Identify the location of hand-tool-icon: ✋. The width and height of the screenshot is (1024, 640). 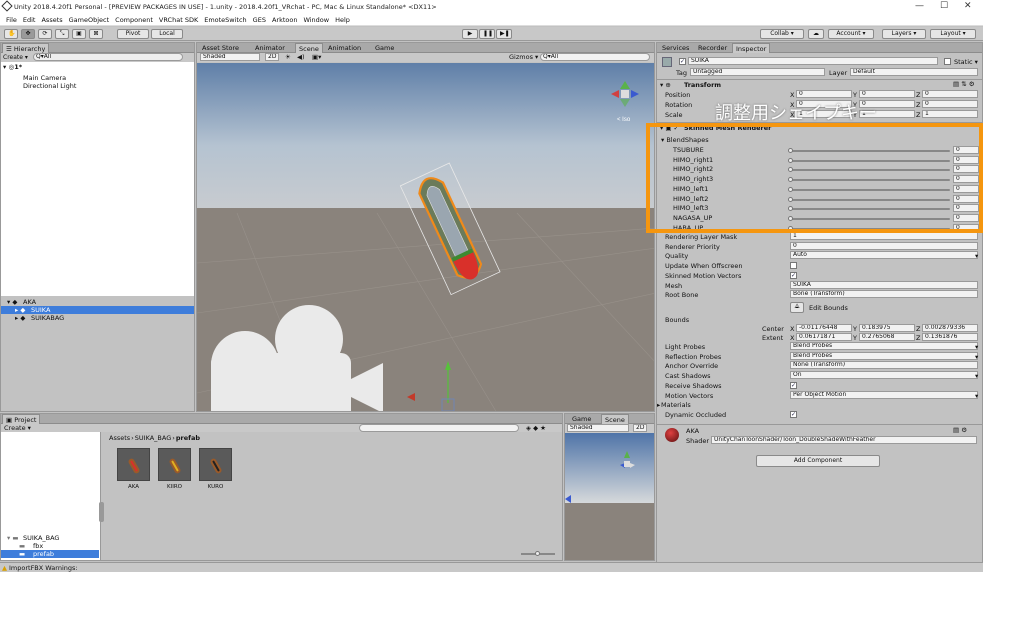
(11, 34).